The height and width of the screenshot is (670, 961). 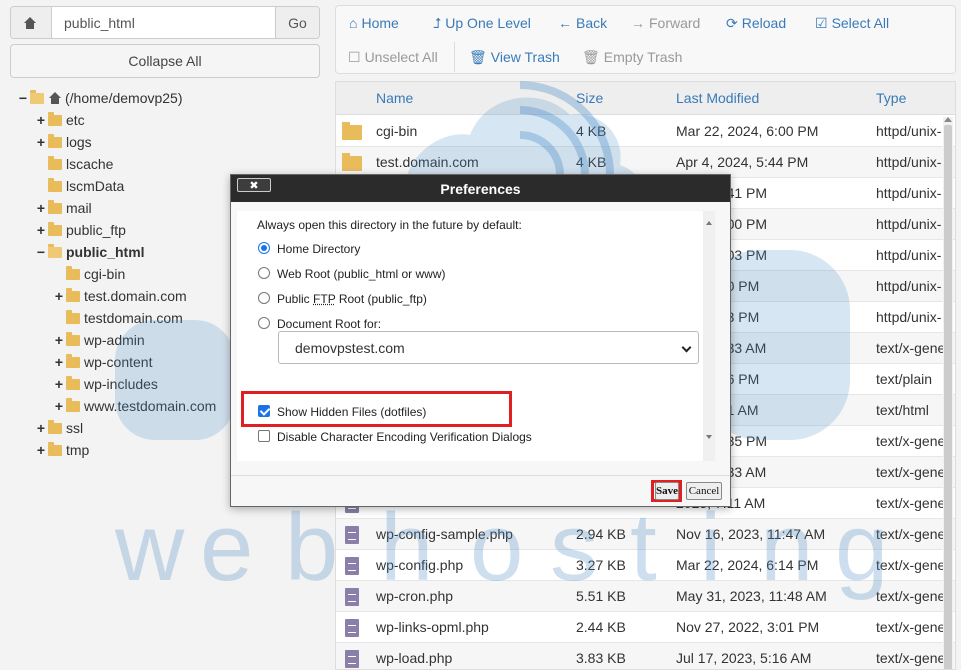 What do you see at coordinates (80, 186) in the screenshot?
I see `tree-item-lscmdata: +lscmData` at bounding box center [80, 186].